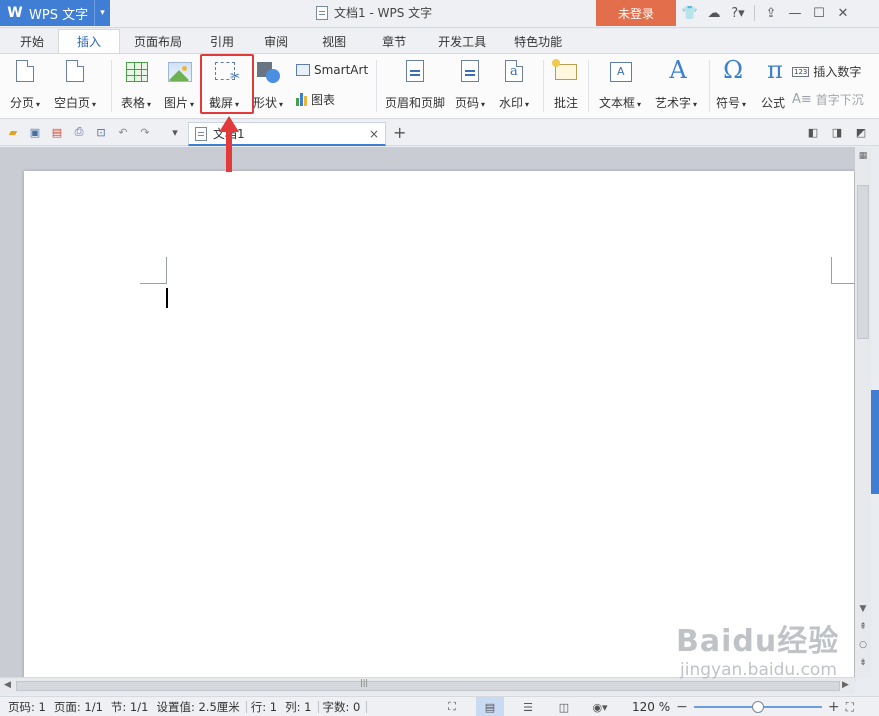 The image size is (879, 716). What do you see at coordinates (276, 41) in the screenshot?
I see `tab-review: 审阅` at bounding box center [276, 41].